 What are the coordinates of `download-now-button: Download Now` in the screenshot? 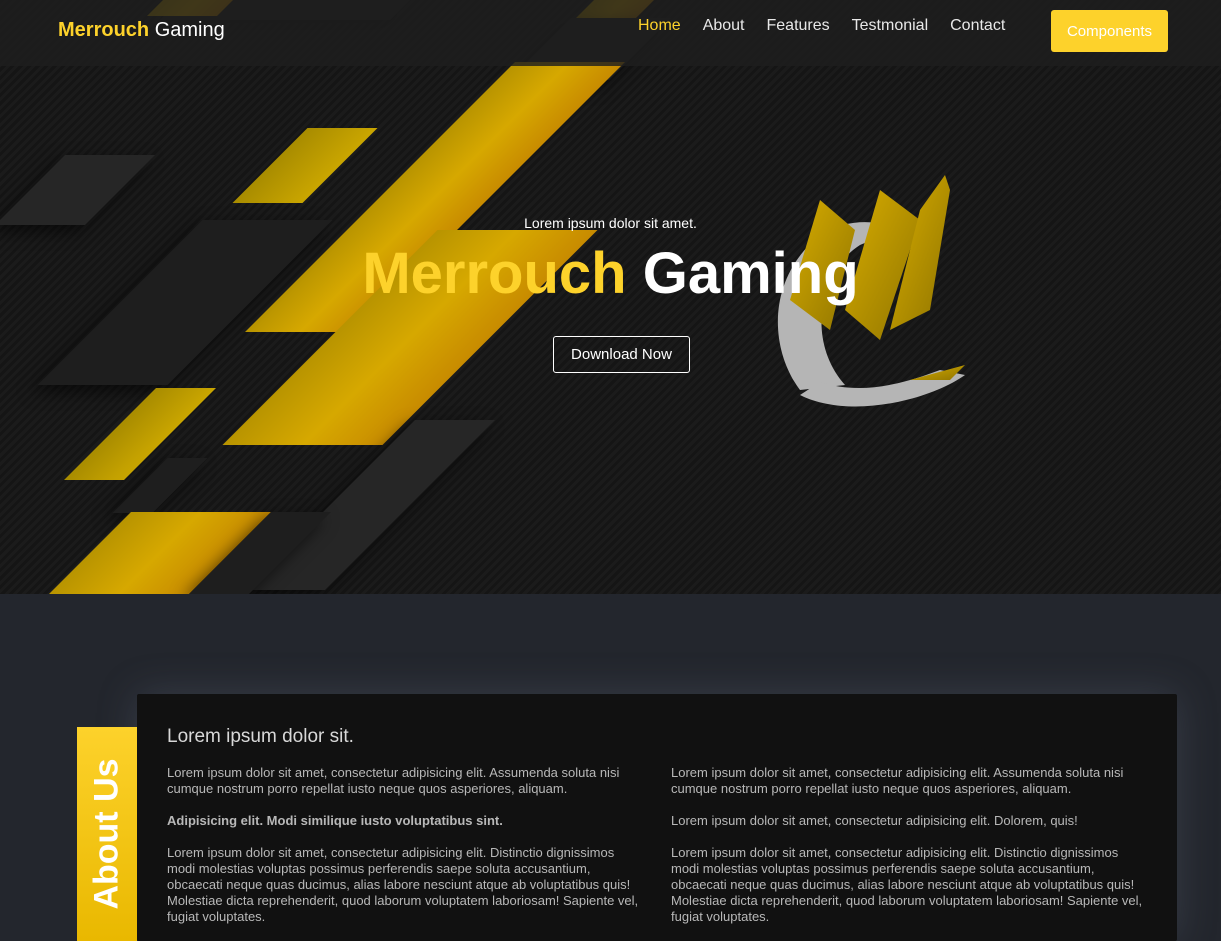 It's located at (621, 354).